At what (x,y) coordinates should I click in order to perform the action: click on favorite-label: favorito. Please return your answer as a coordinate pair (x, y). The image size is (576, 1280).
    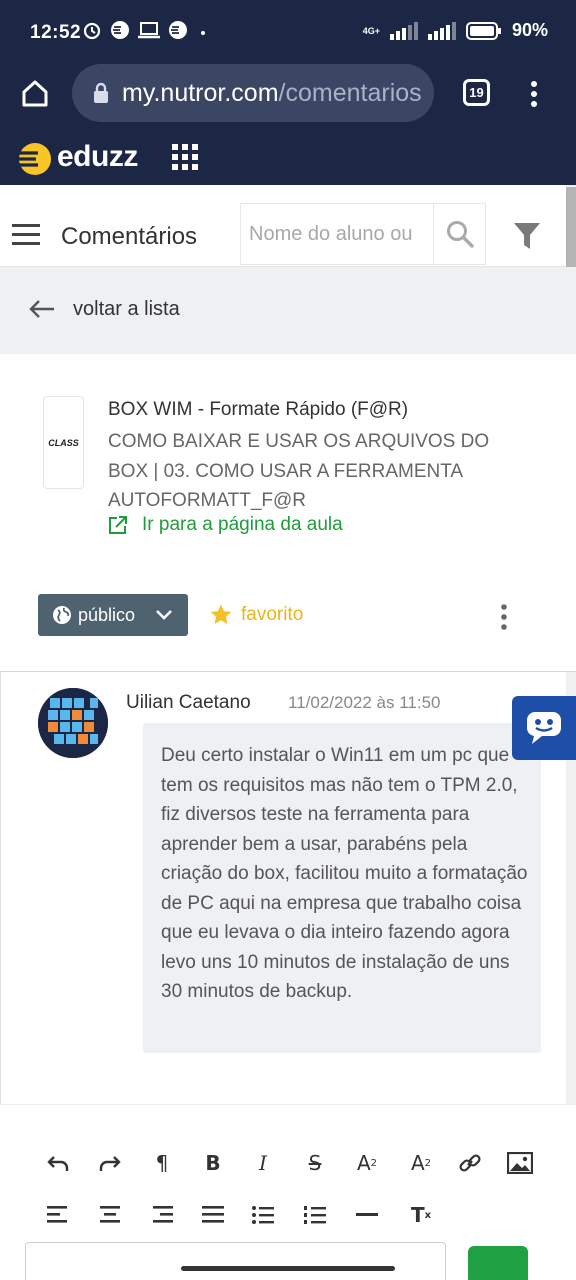
    Looking at the image, I should click on (272, 614).